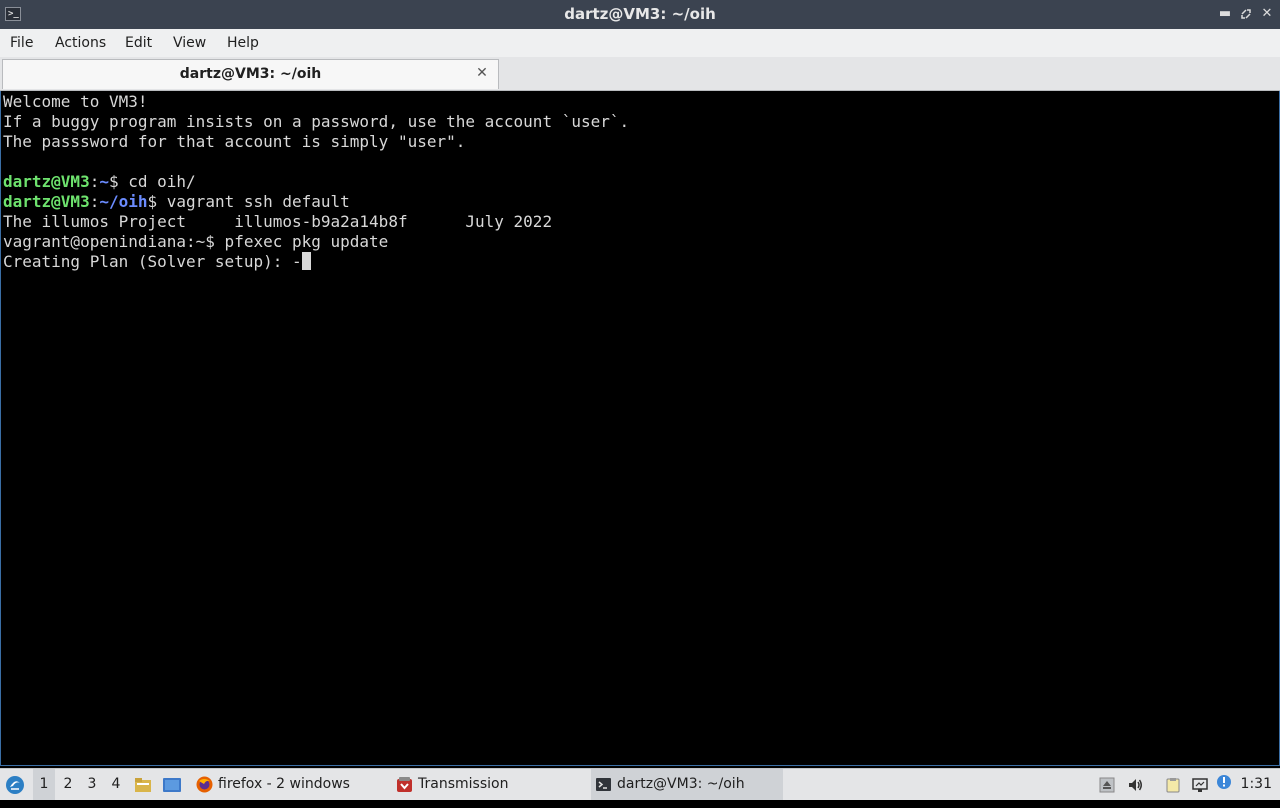 This screenshot has width=1280, height=808. I want to click on prompt-command: $ cd oih/, so click(152, 181).